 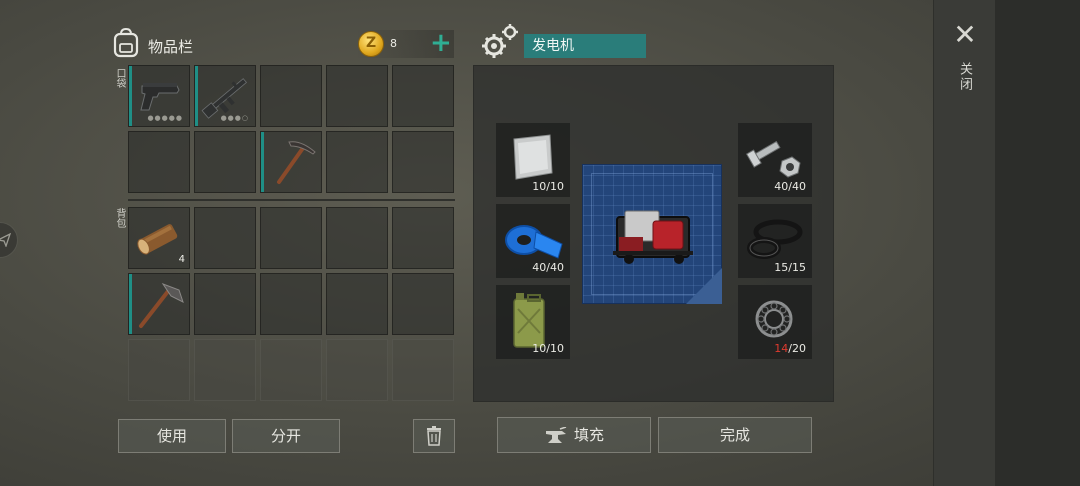 I want to click on use-button: 使用, so click(x=172, y=436).